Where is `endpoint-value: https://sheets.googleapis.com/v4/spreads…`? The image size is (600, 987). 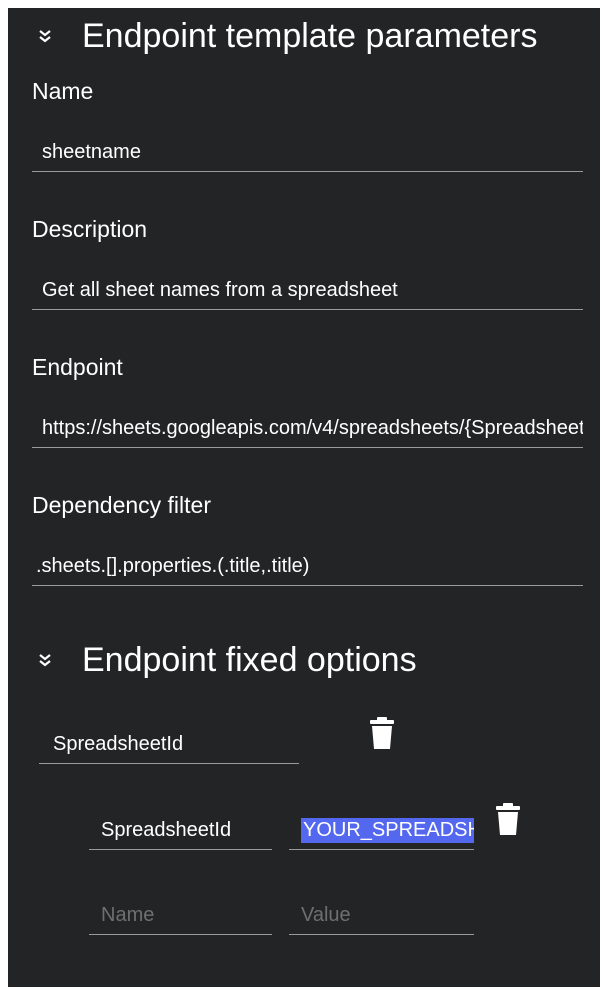 endpoint-value: https://sheets.googleapis.com/v4/spreads… is located at coordinates (312, 428).